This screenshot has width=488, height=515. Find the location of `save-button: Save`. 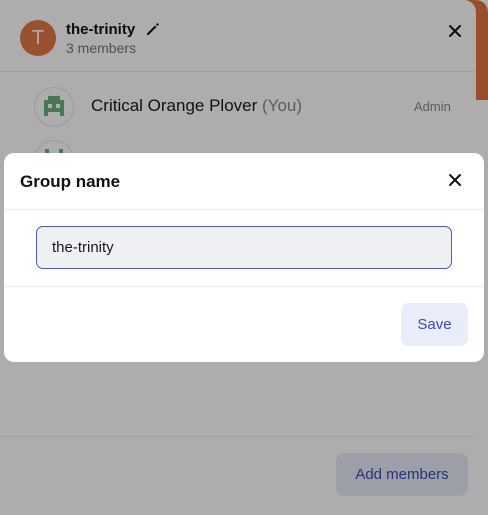

save-button: Save is located at coordinates (434, 324).